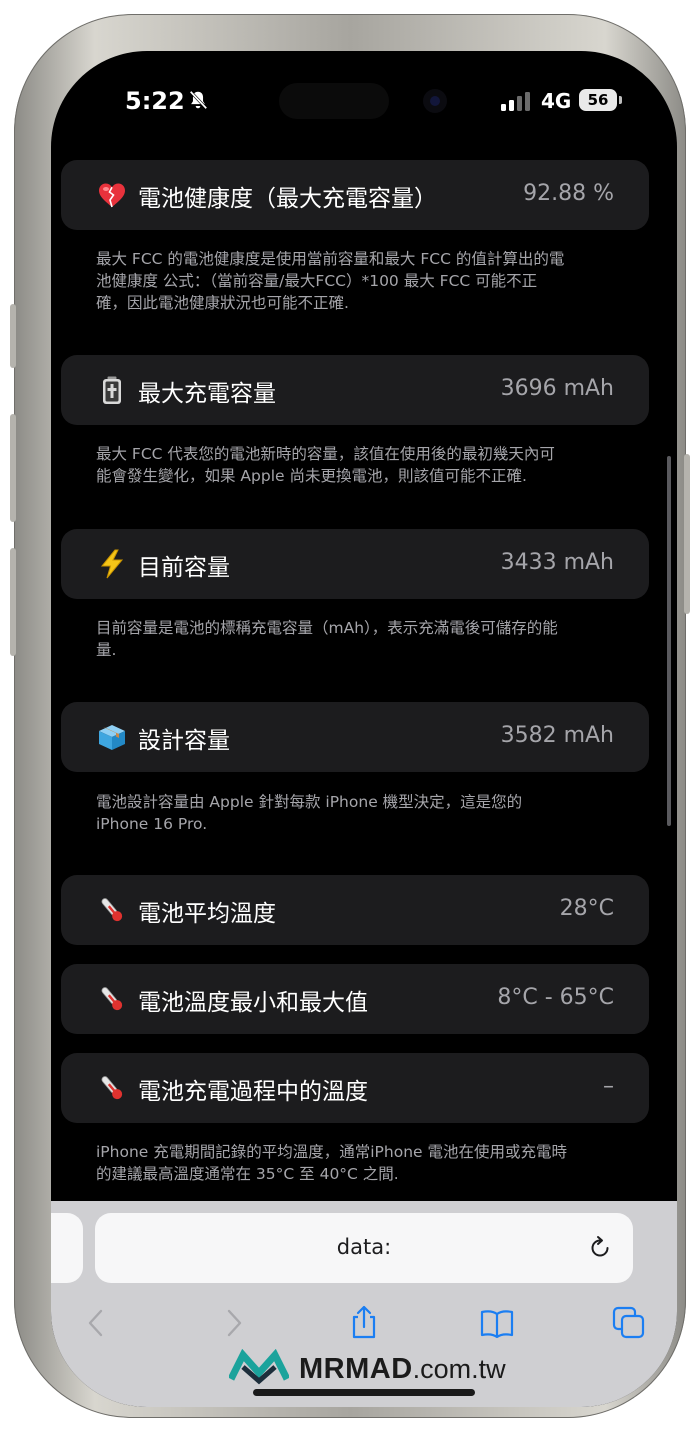 The height and width of the screenshot is (1431, 700). I want to click on row-label: 電池健康度（最大充電容量）, so click(287, 199).